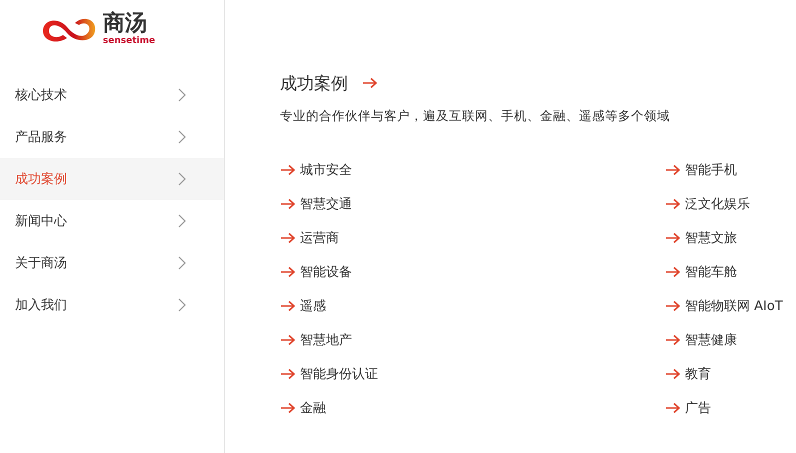 The height and width of the screenshot is (453, 796). Describe the element at coordinates (326, 272) in the screenshot. I see `case-link: 智能设备` at that location.